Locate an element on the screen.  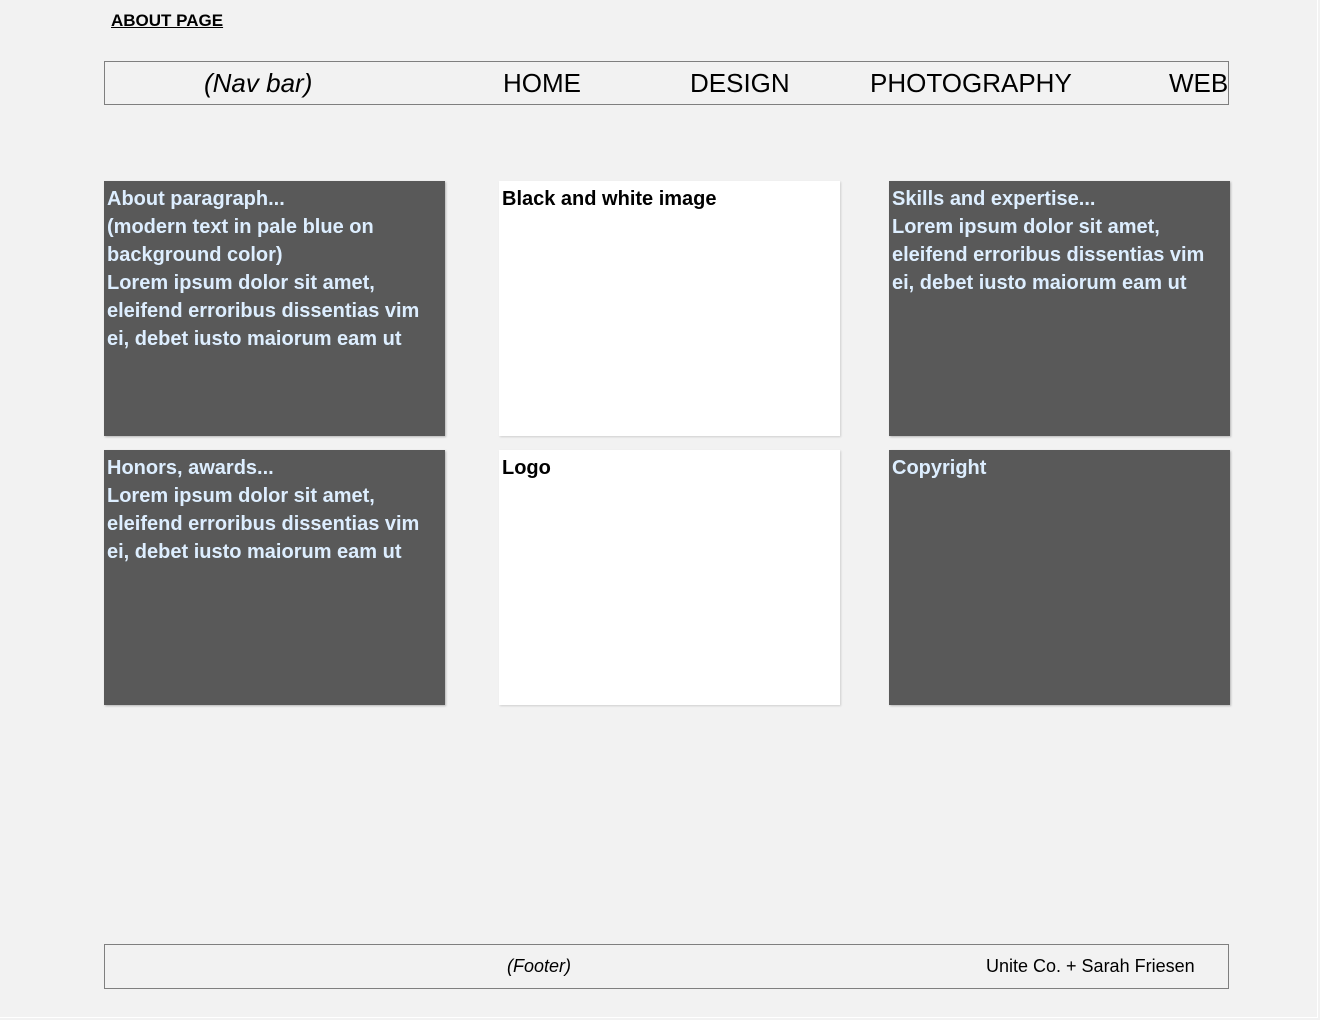
footer-label: (Footer) is located at coordinates (539, 966).